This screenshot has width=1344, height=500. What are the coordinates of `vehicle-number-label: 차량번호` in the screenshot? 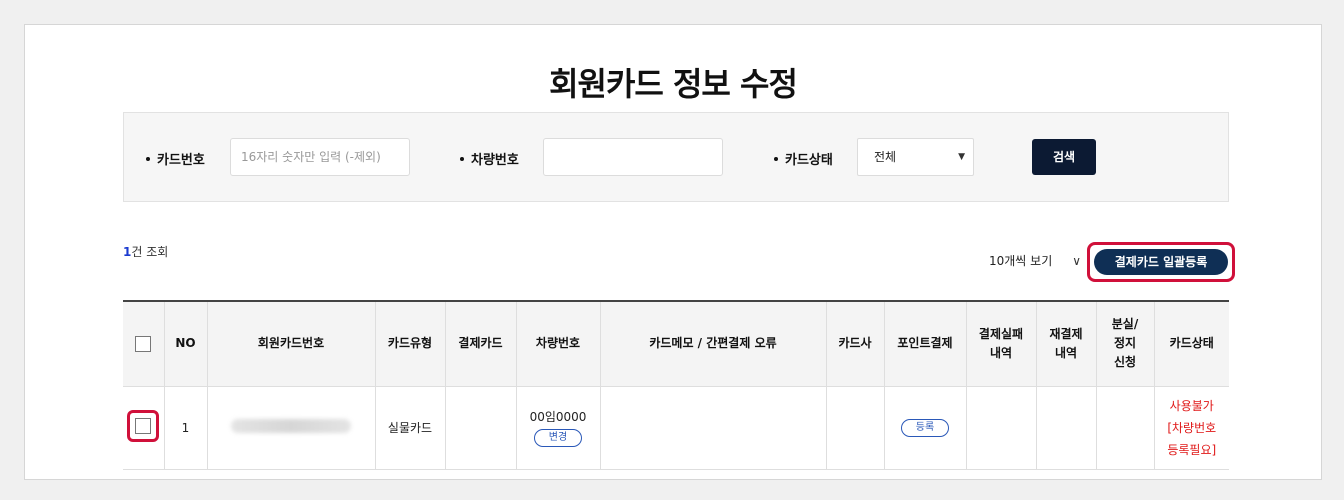 It's located at (489, 158).